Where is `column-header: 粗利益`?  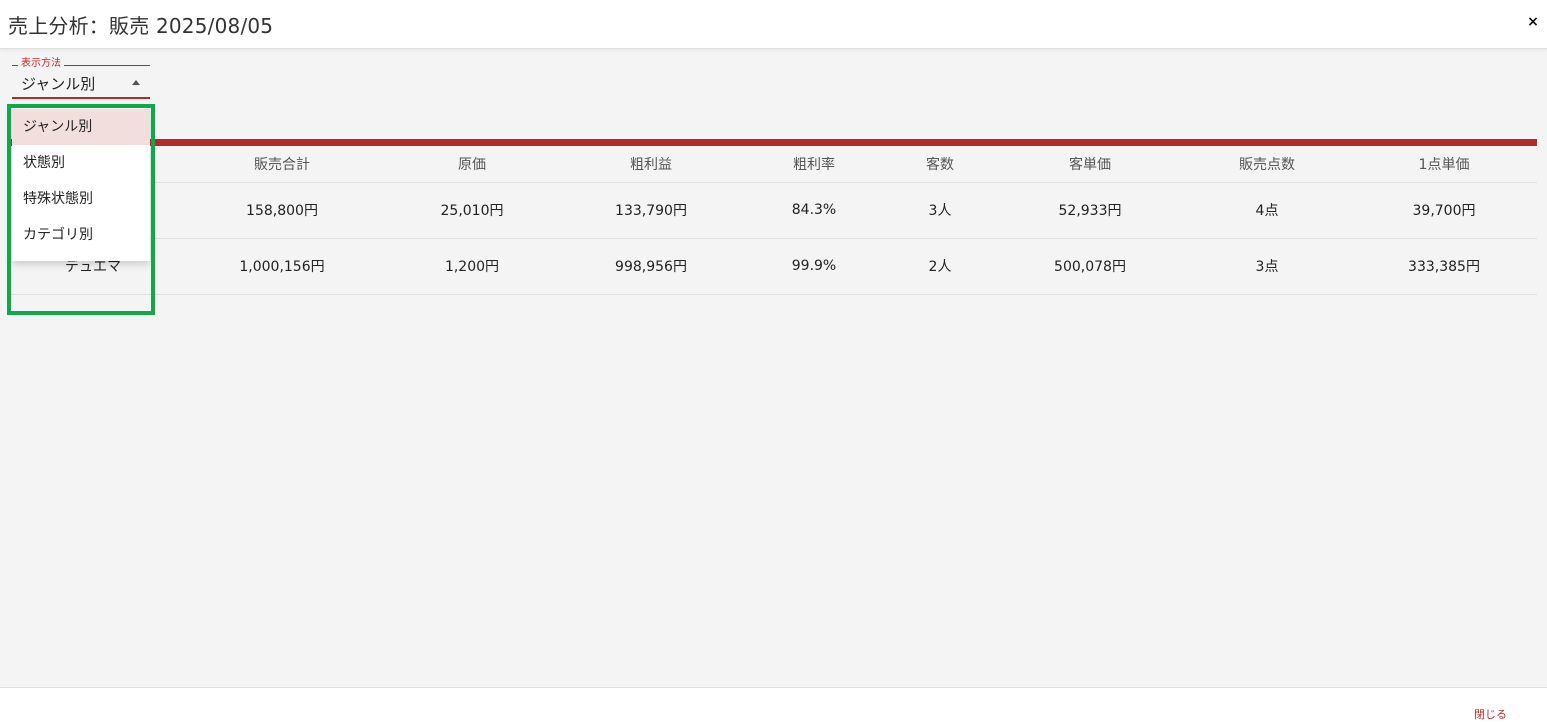
column-header: 粗利益 is located at coordinates (651, 164).